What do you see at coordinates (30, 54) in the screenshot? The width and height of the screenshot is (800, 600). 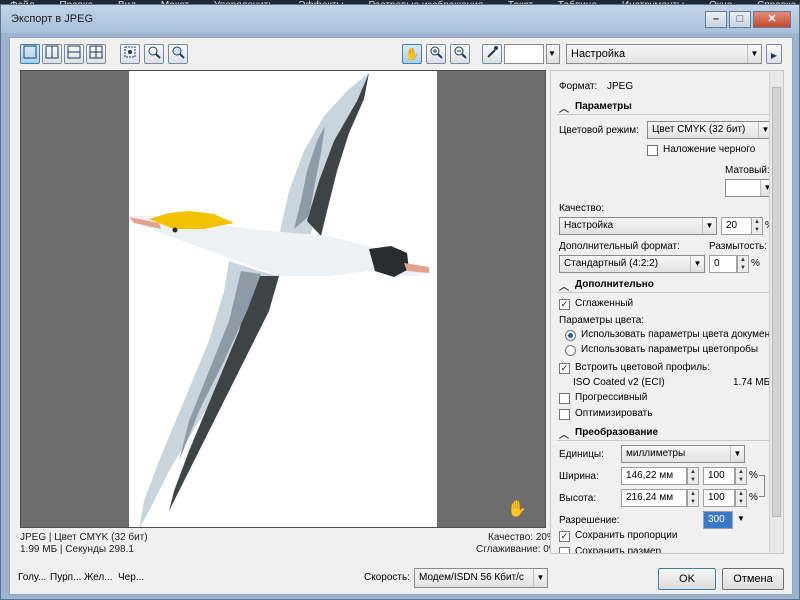 I see `single-view-button` at bounding box center [30, 54].